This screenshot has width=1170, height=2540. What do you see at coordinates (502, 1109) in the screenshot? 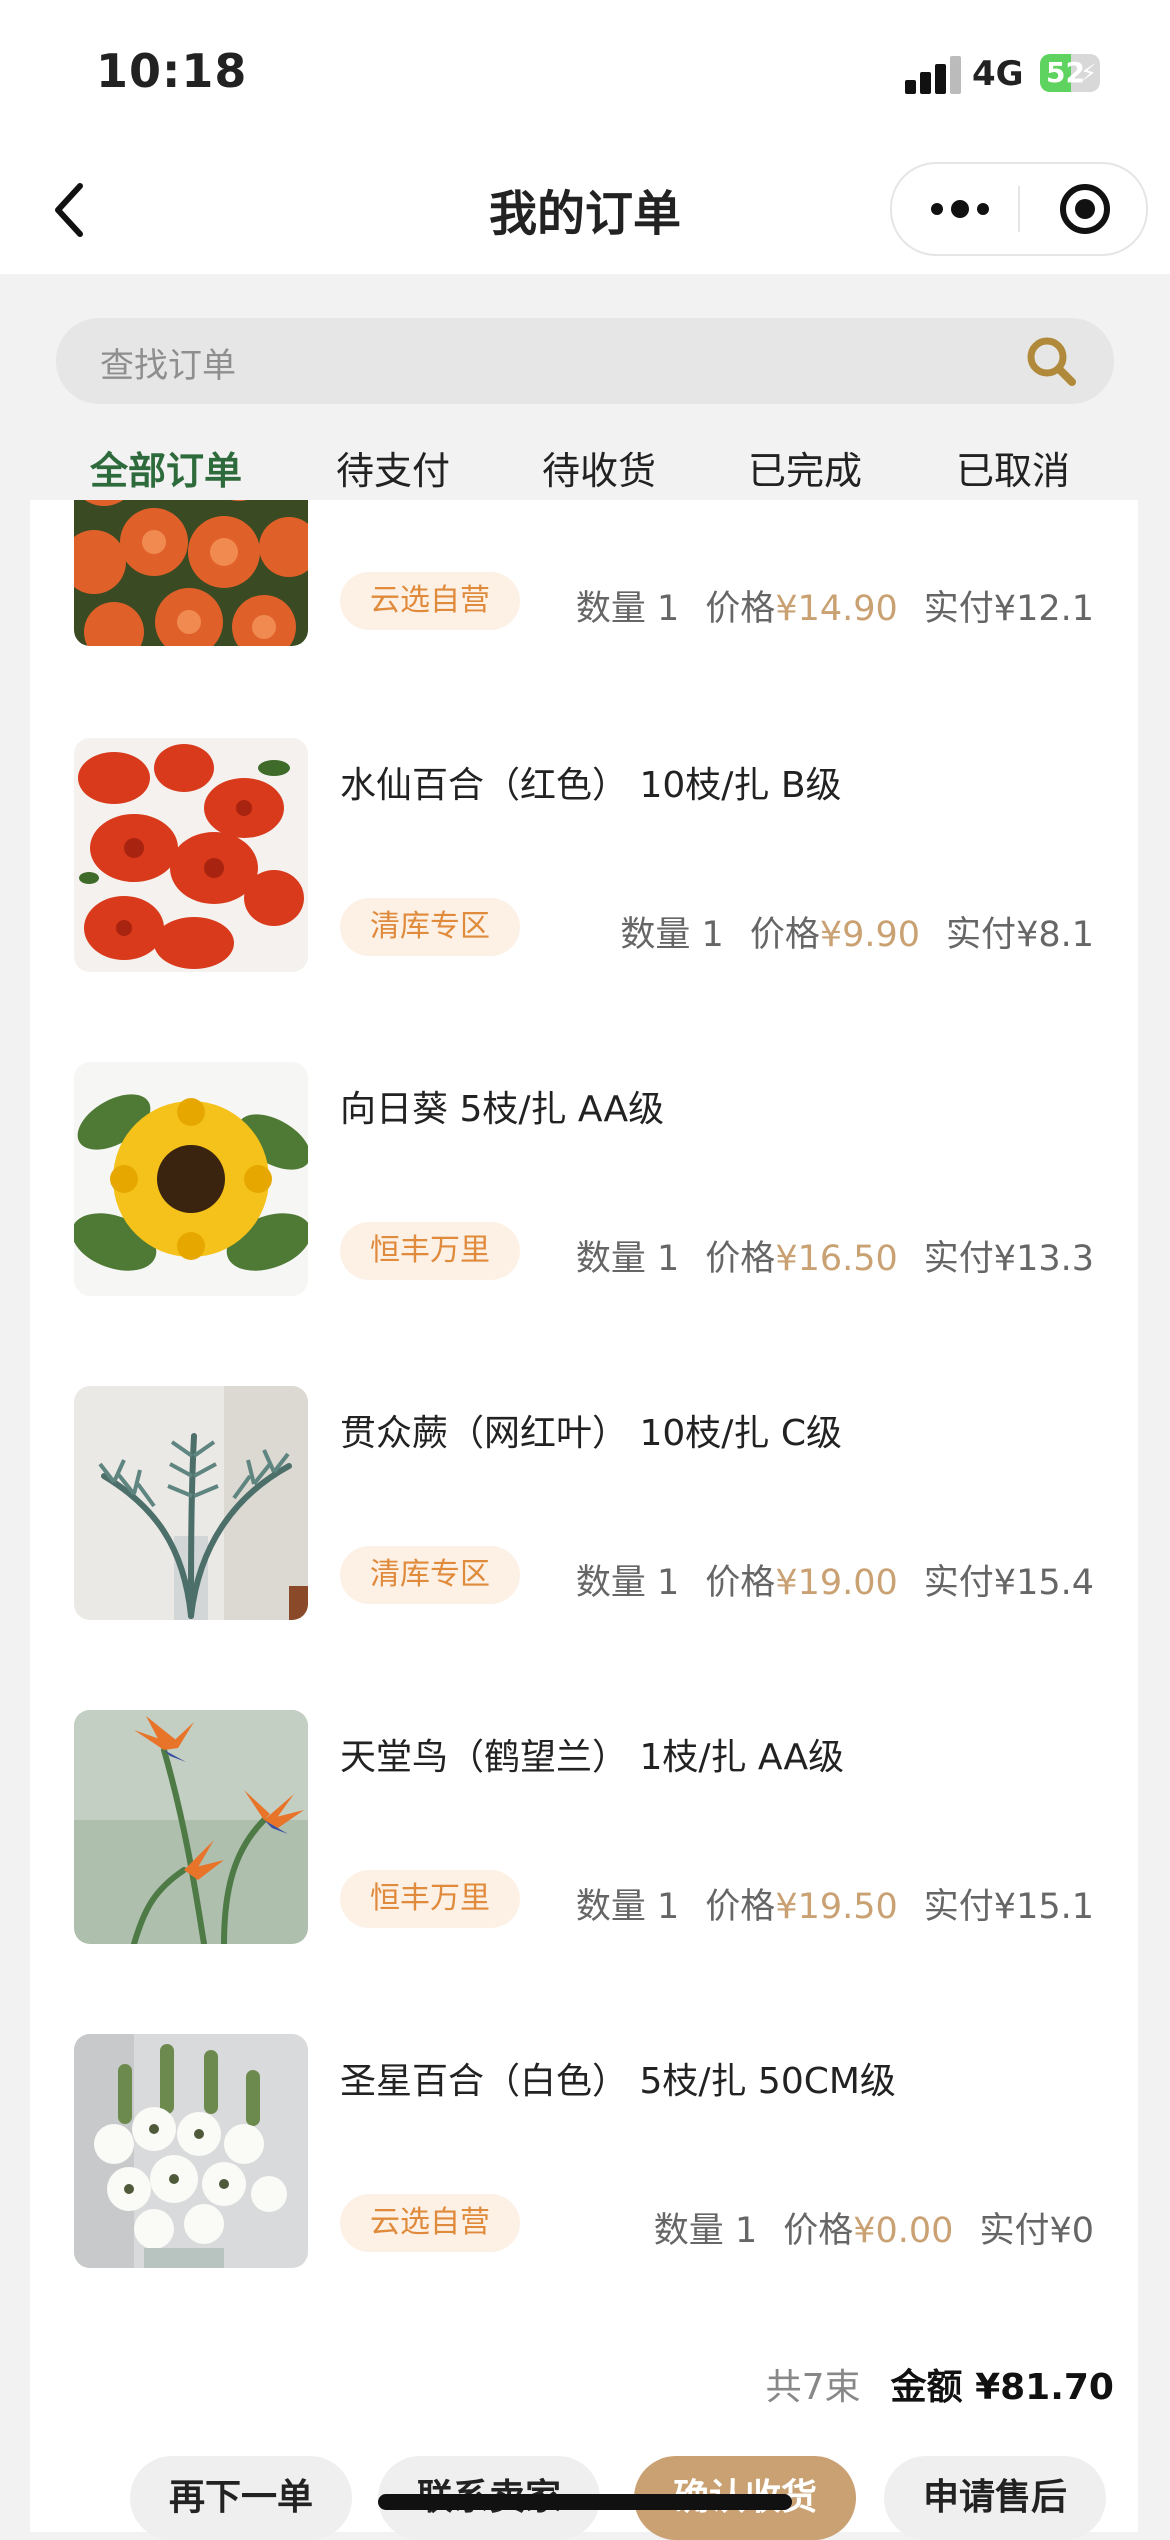
I see `product-name: 向日葵 5枝/扎 AA级` at bounding box center [502, 1109].